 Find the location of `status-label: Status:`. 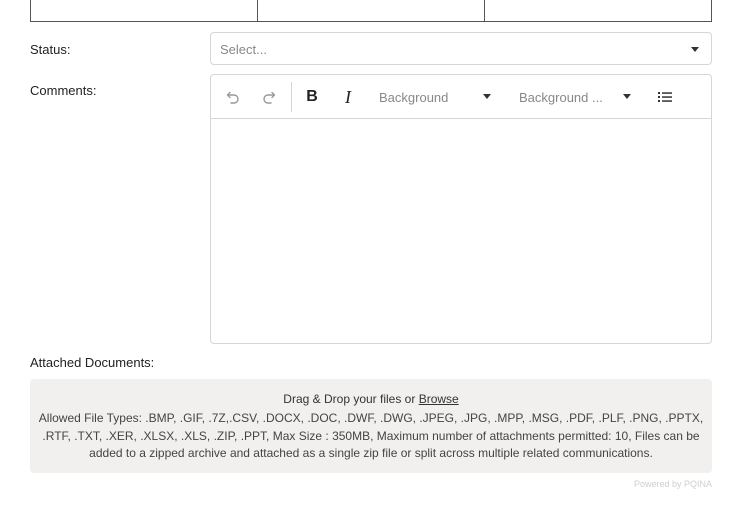

status-label: Status: is located at coordinates (50, 49).